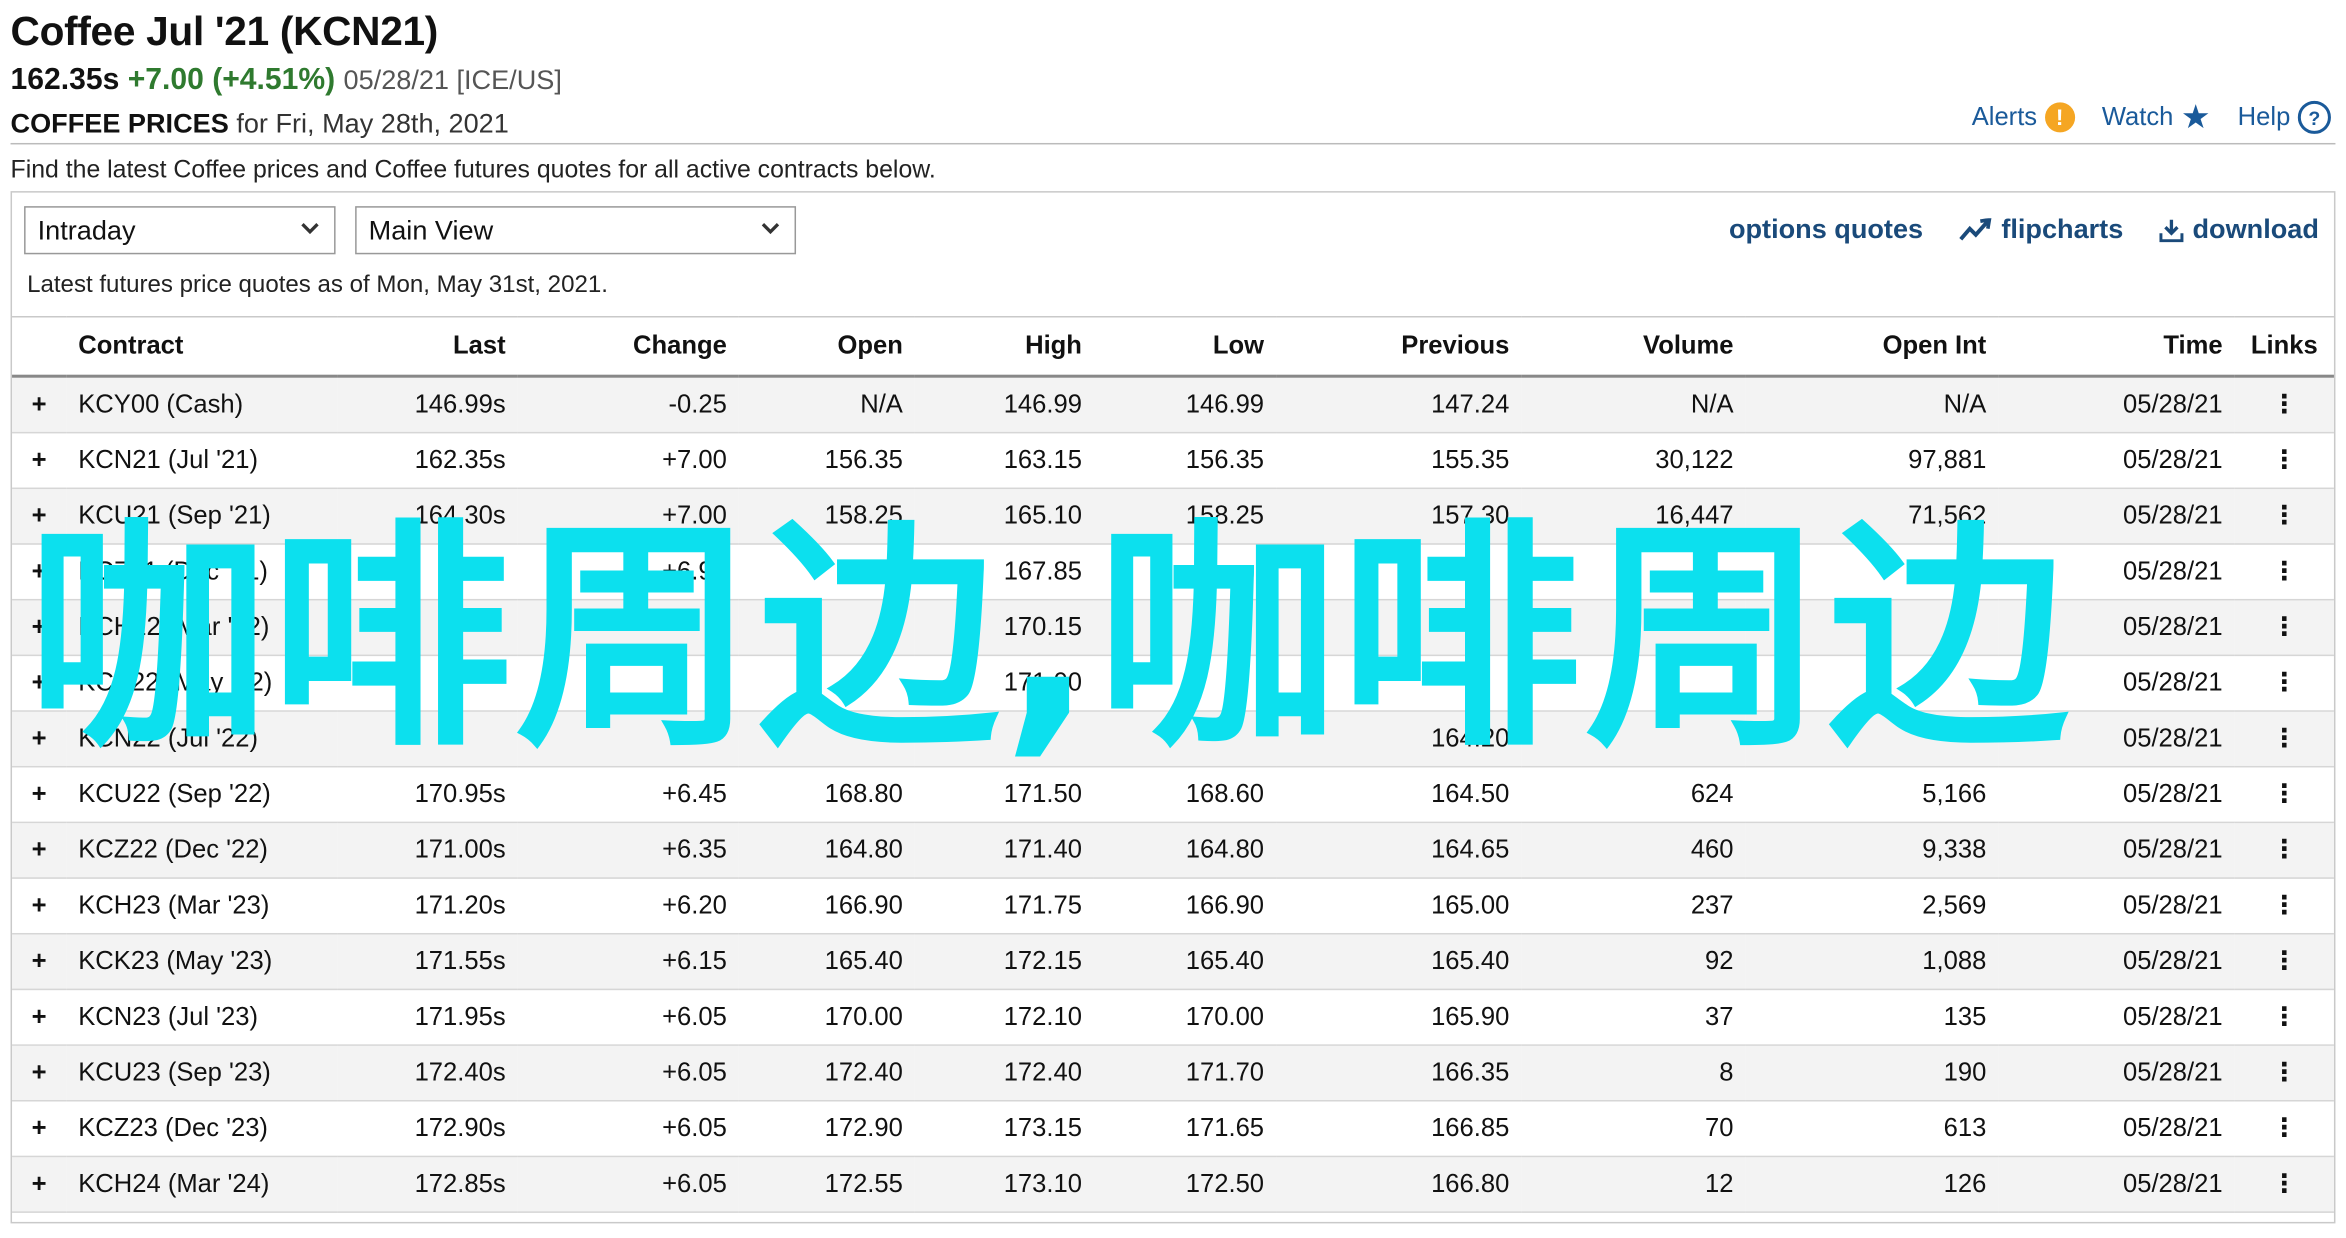 This screenshot has width=2346, height=1238. I want to click on download-link: download, so click(2239, 230).